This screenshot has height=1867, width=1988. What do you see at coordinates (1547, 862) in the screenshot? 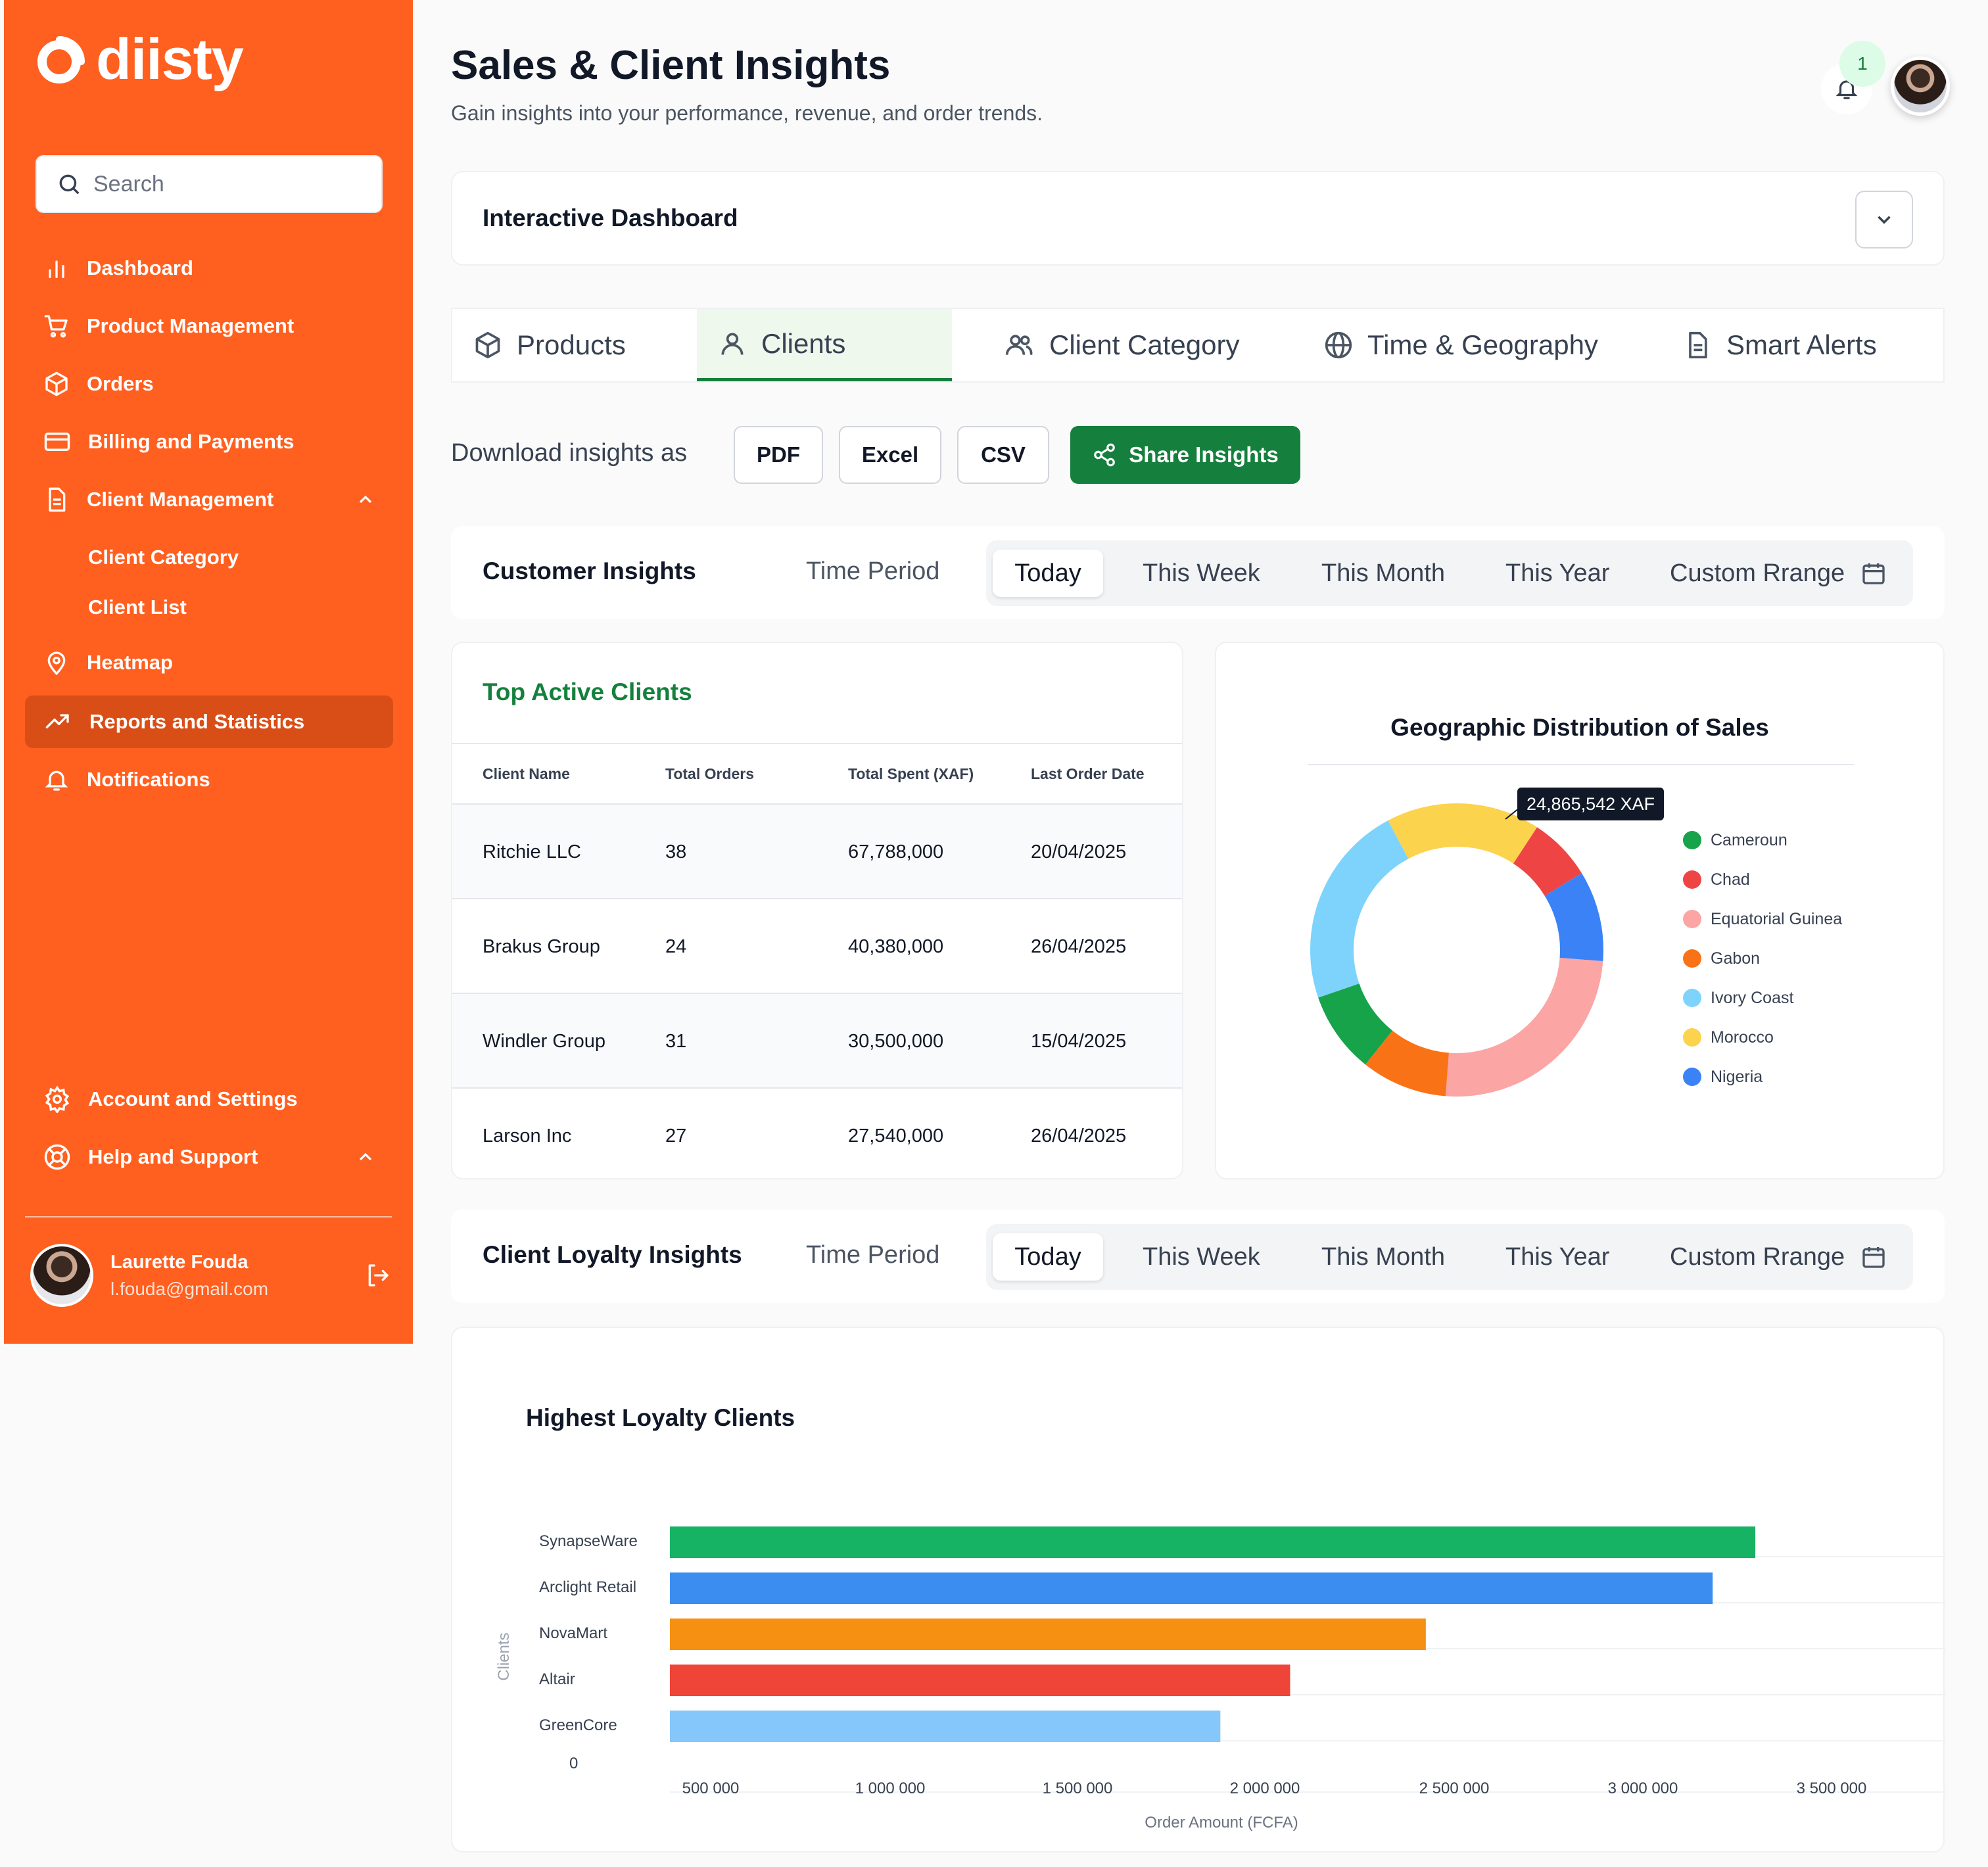
I see `donut-slice-chad` at bounding box center [1547, 862].